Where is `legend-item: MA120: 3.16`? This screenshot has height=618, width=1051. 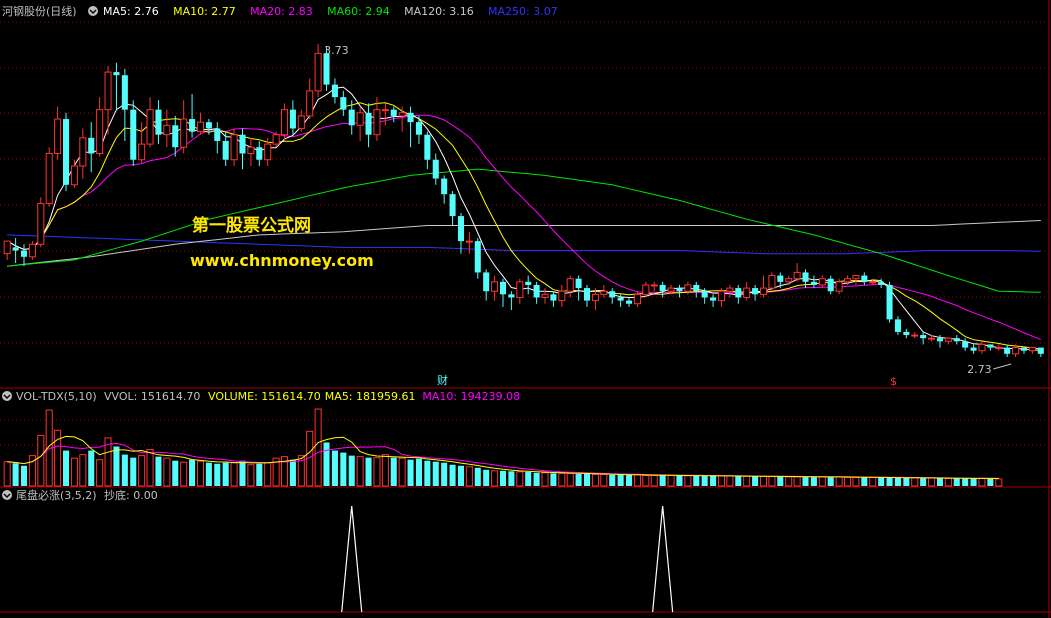 legend-item: MA120: 3.16 is located at coordinates (439, 11).